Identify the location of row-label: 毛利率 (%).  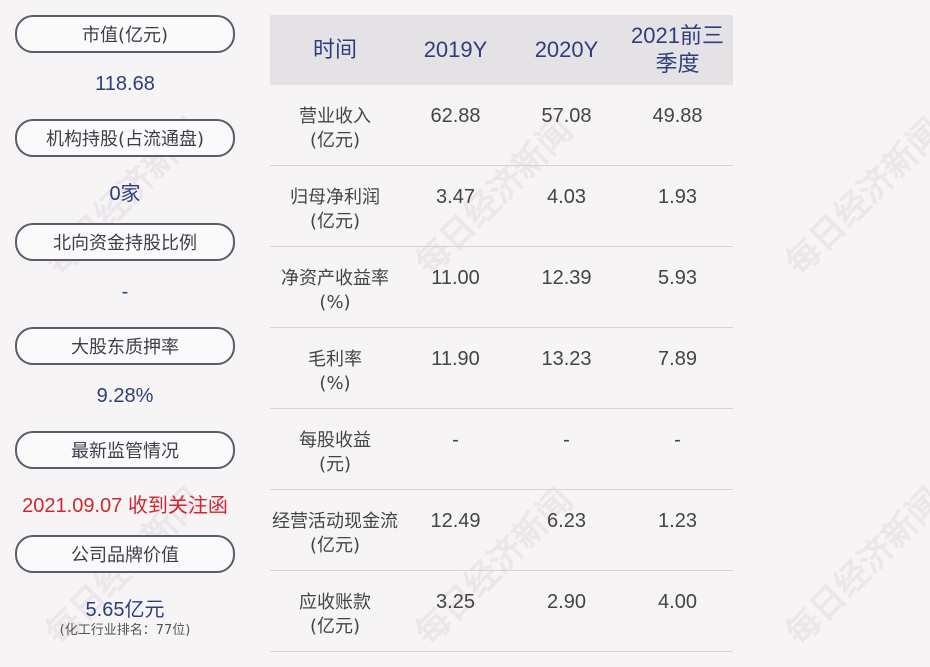
(335, 368).